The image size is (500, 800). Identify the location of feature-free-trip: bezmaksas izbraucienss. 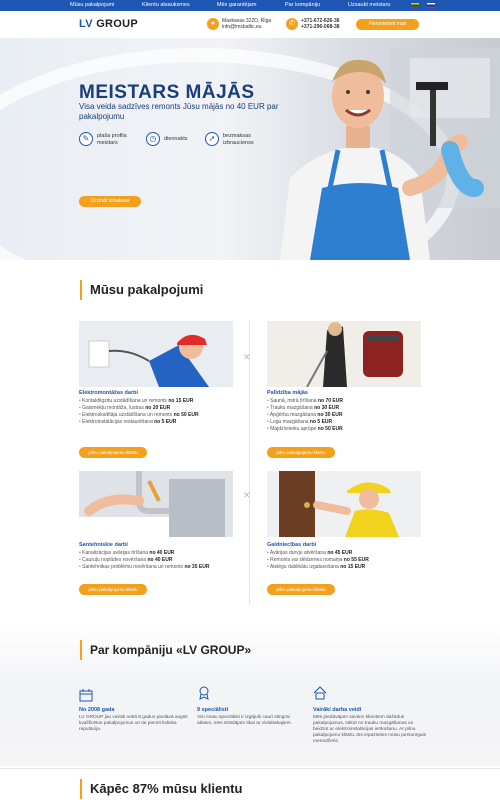
(238, 139).